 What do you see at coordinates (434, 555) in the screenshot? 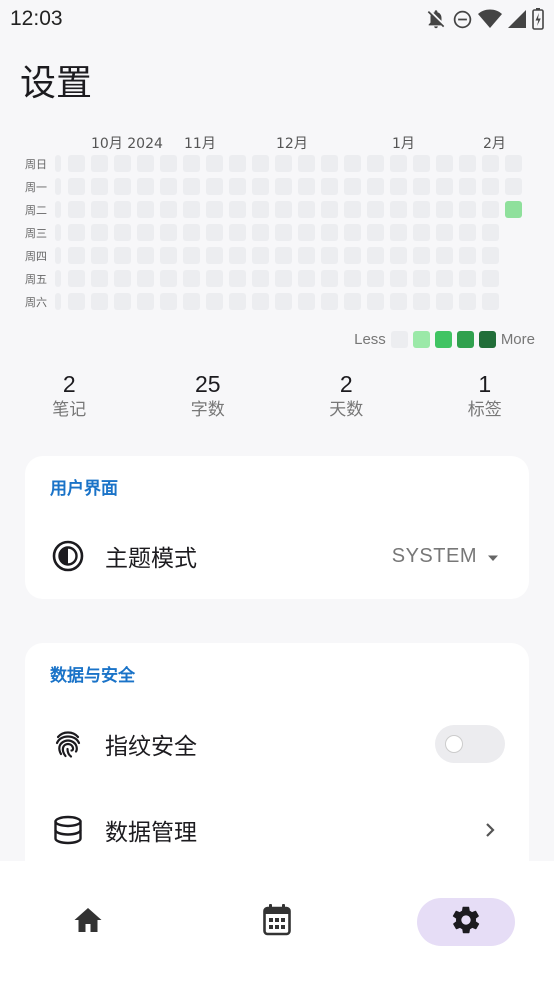
I see `theme-mode-value: SYSTEM` at bounding box center [434, 555].